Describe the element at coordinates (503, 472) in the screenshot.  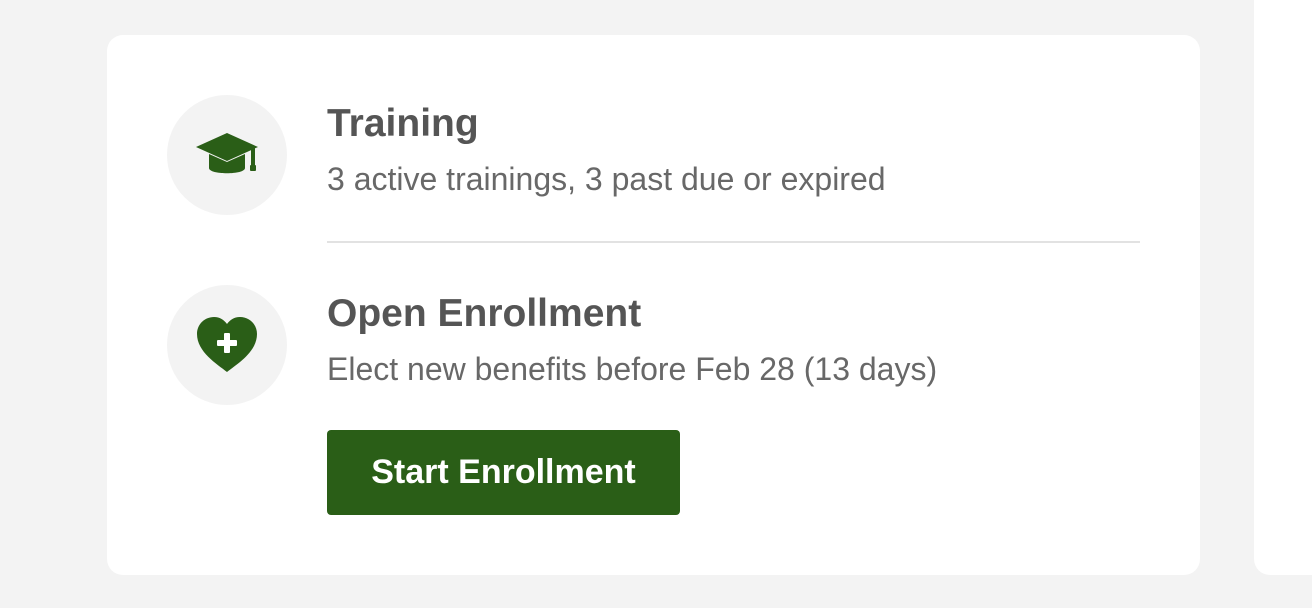
I see `start-enrollment-button: Start Enrollment` at that location.